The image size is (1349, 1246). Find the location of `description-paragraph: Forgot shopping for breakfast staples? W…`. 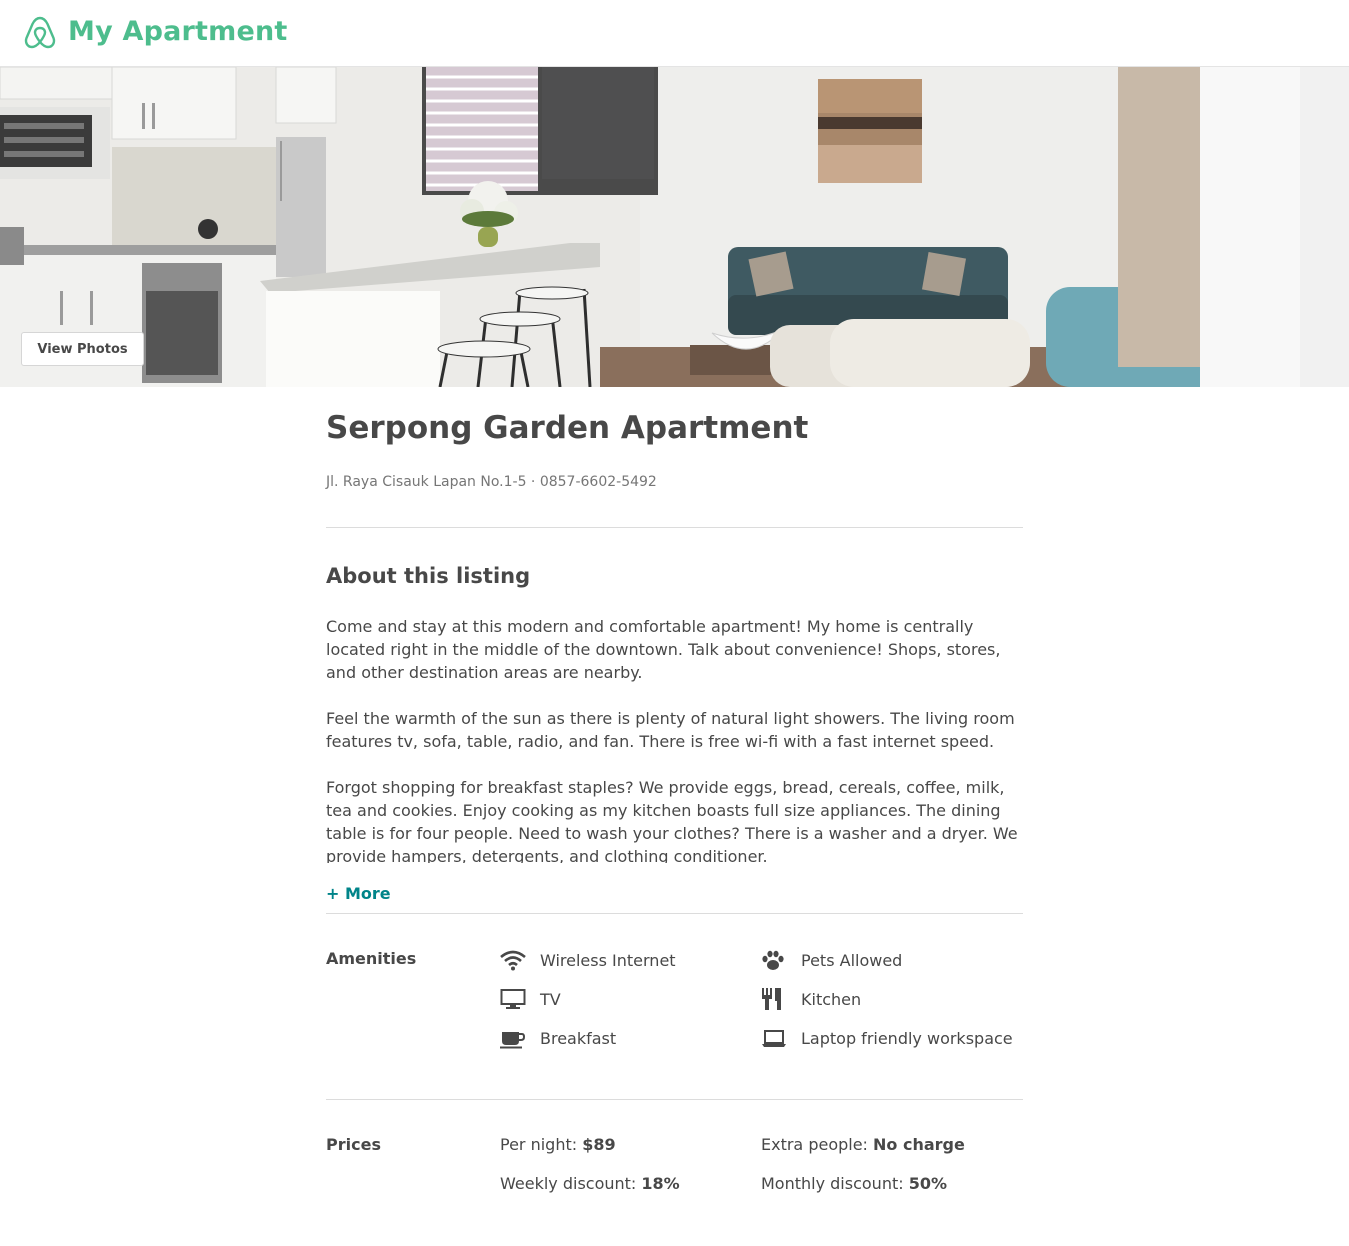

description-paragraph: Forgot shopping for breakfast staples? W… is located at coordinates (672, 820).